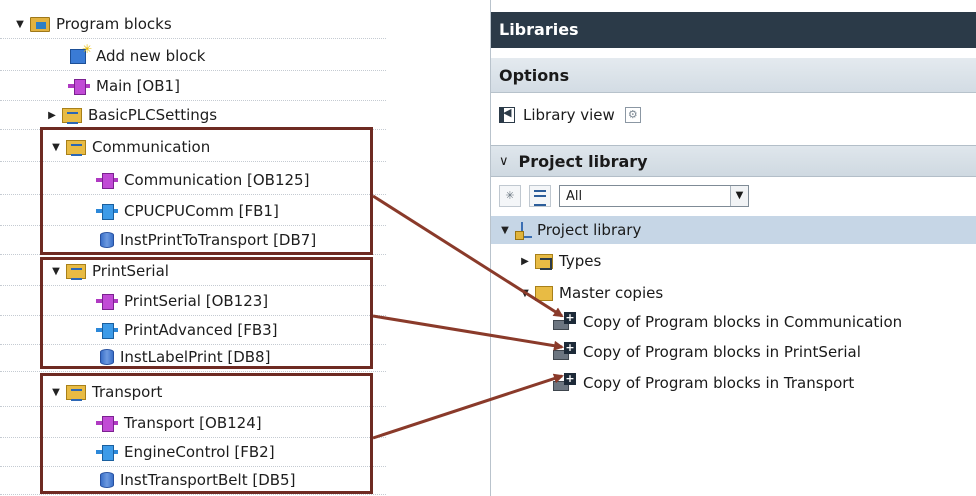 This screenshot has width=976, height=496. What do you see at coordinates (206, 433) in the screenshot?
I see `transport-group-highlight` at bounding box center [206, 433].